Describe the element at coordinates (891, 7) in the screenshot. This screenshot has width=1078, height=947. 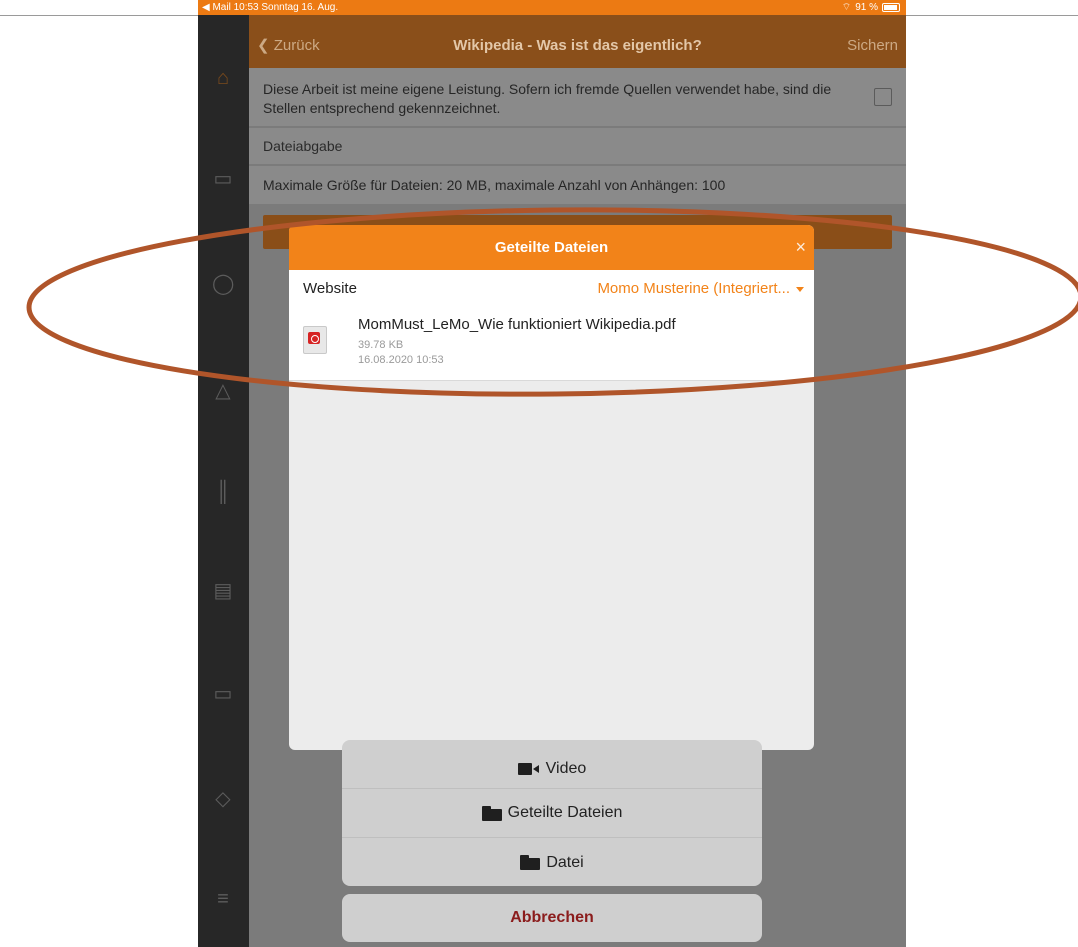
I see `battery-icon` at that location.